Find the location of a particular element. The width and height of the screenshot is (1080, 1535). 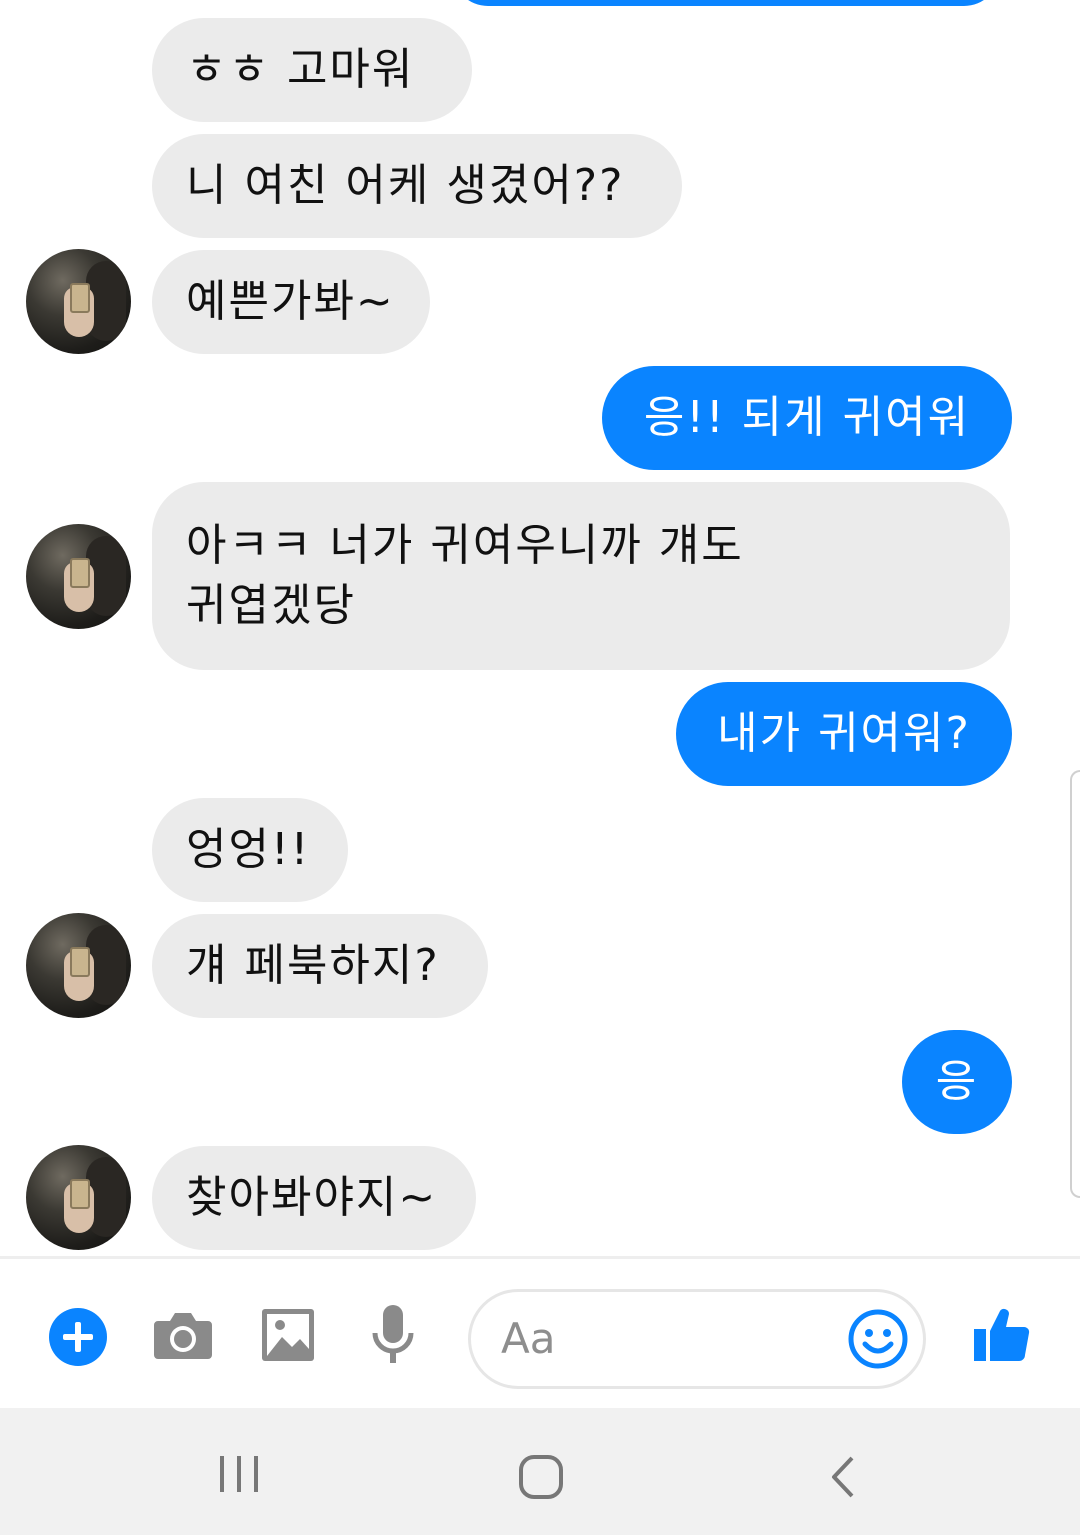

message-text: 예쁜가봐~ is located at coordinates (290, 301).